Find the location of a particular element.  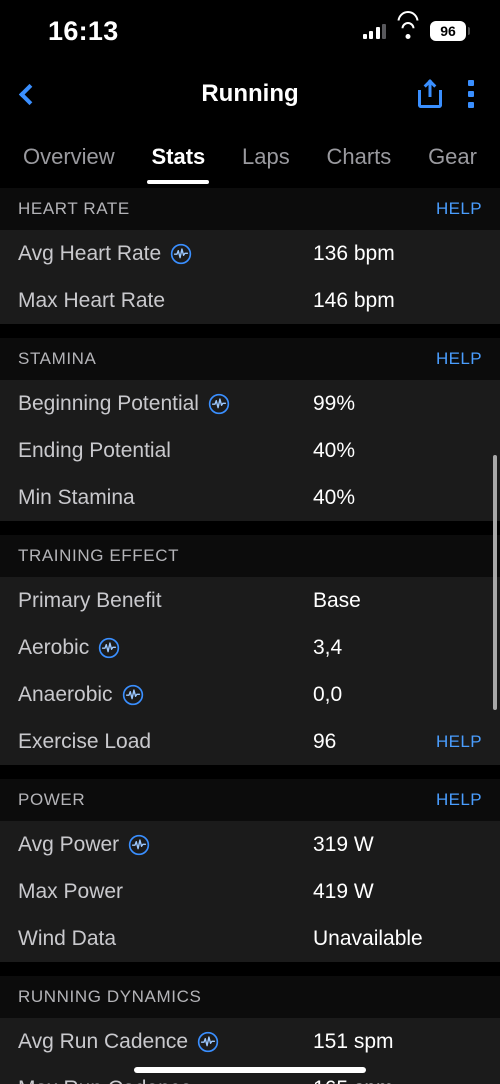

stat-label: Exercise Load is located at coordinates (85, 741).